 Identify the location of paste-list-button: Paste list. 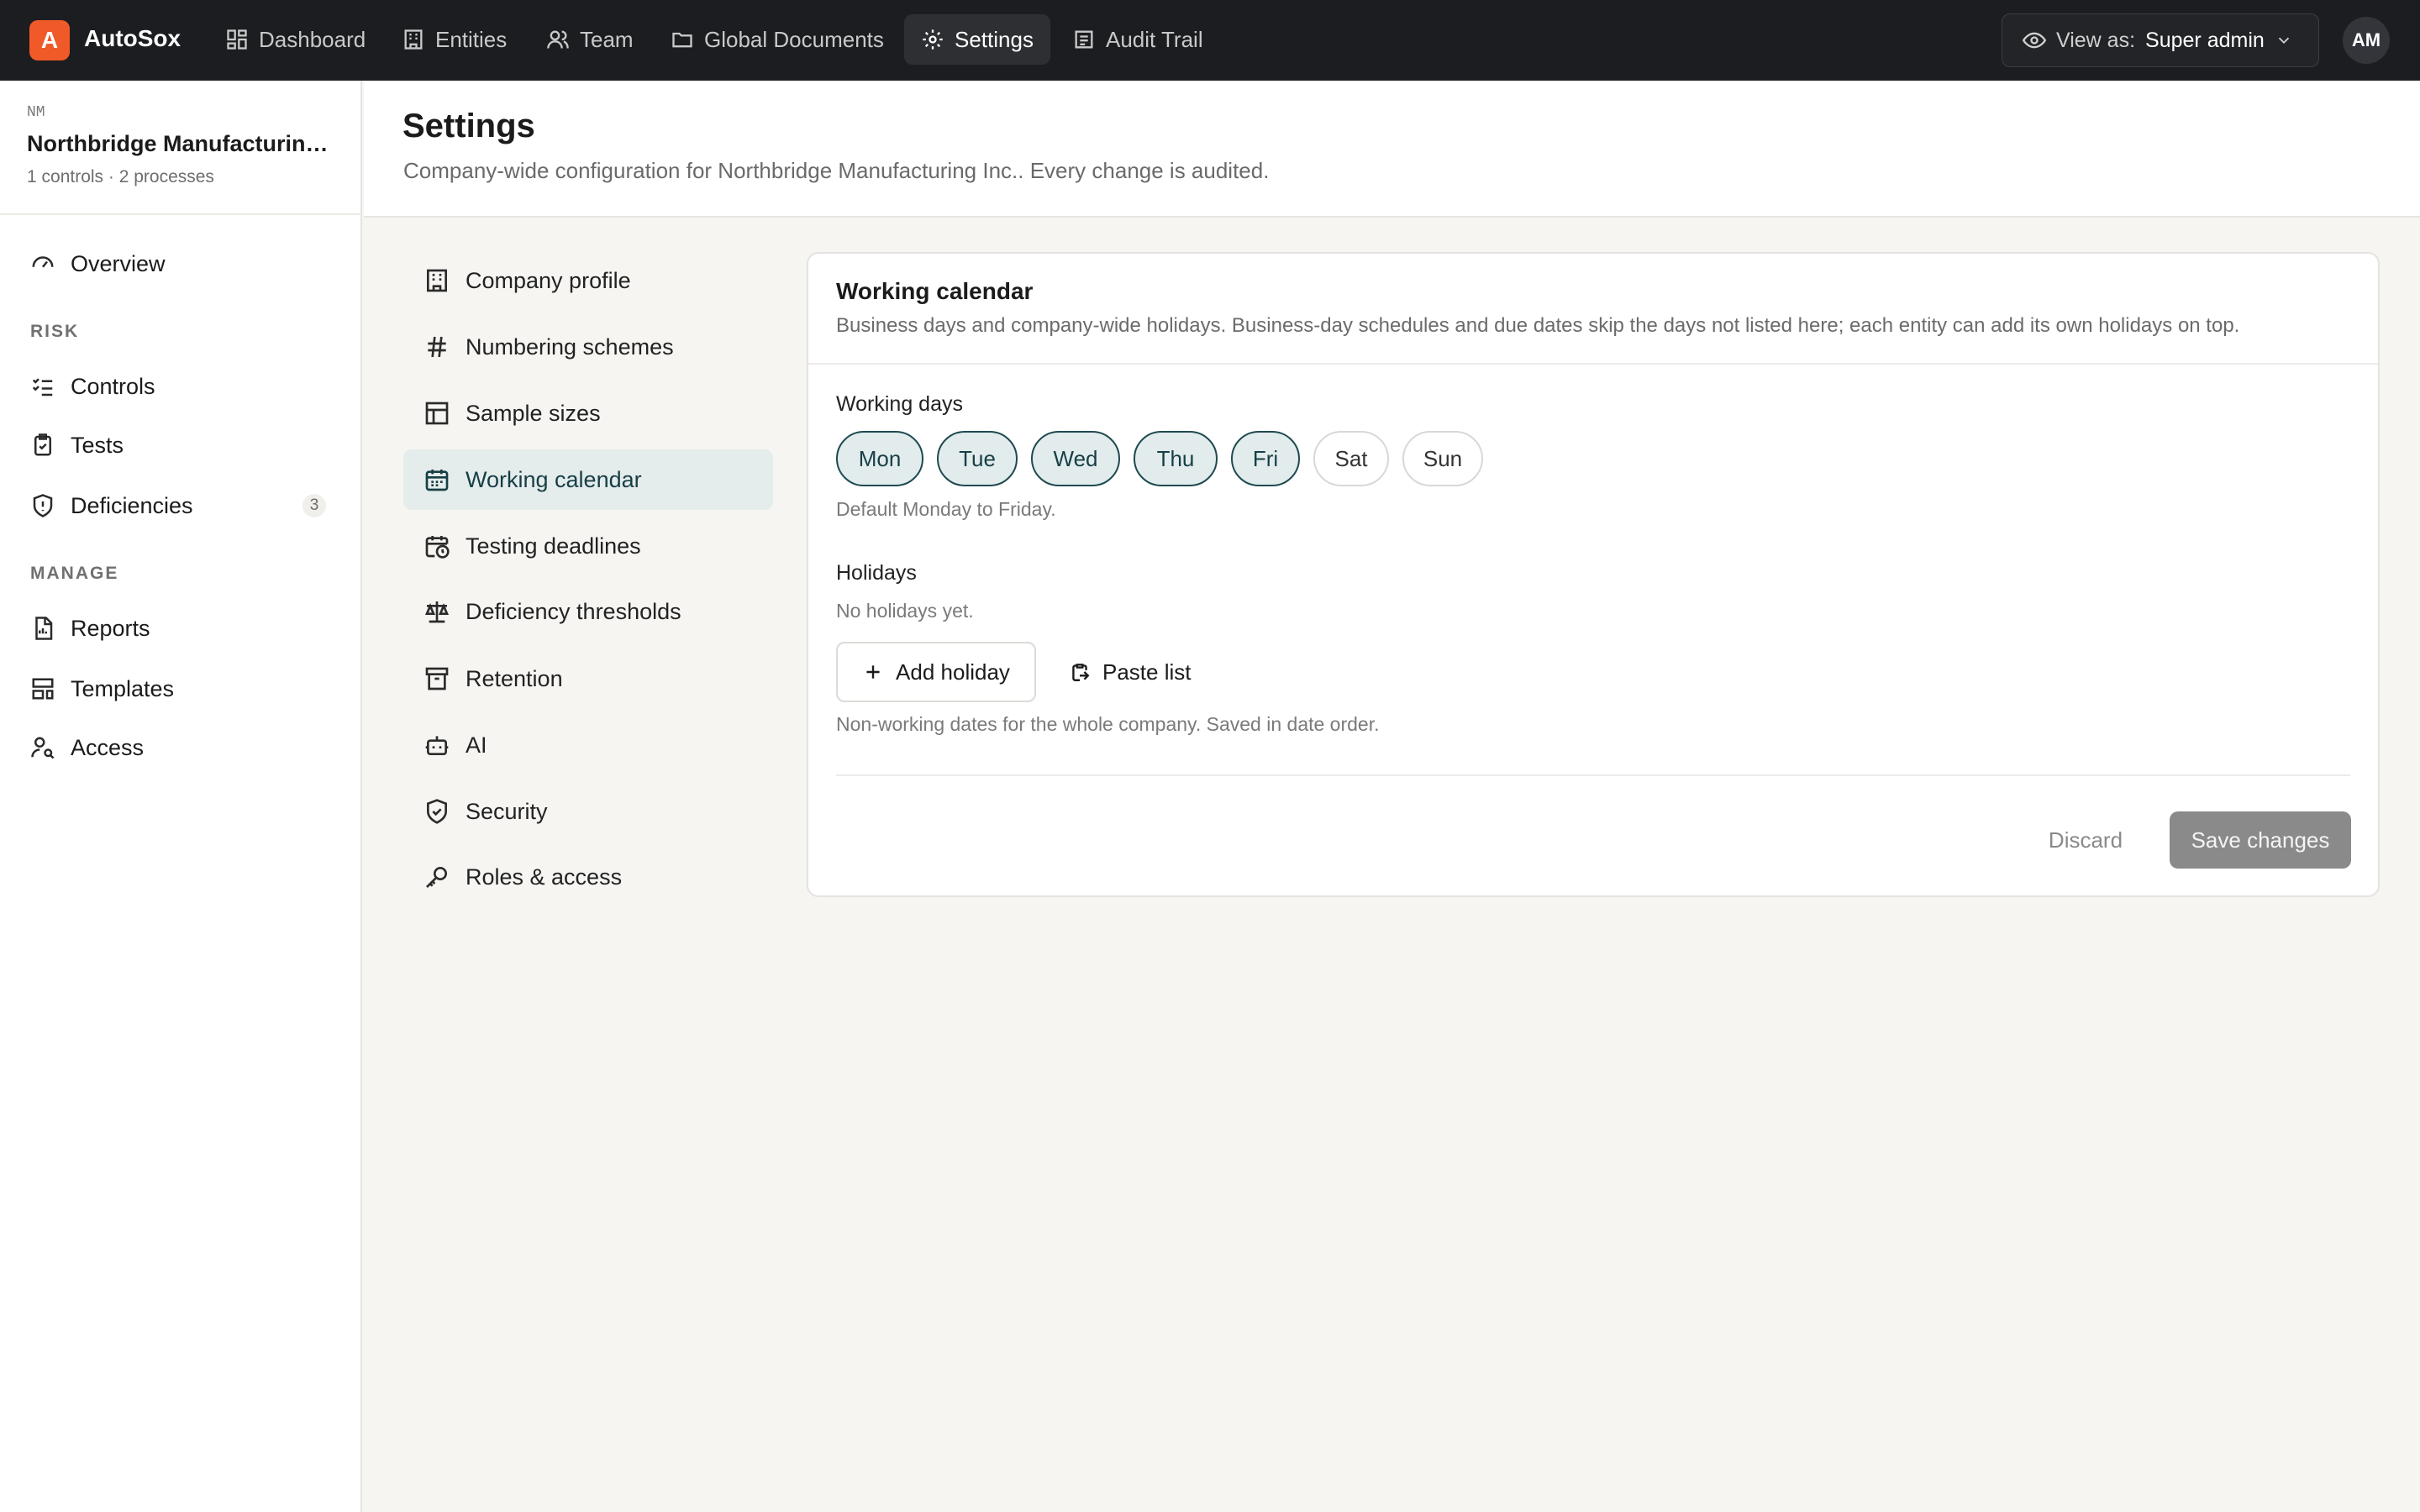
(1130, 672).